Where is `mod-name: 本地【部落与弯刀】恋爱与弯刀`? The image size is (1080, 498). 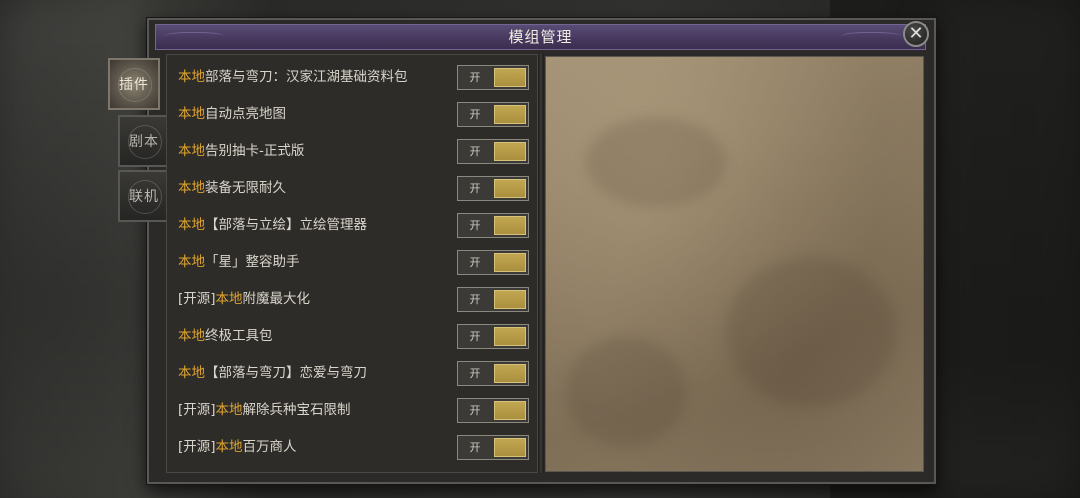 mod-name: 本地【部落与弯刀】恋爱与弯刀 is located at coordinates (272, 373).